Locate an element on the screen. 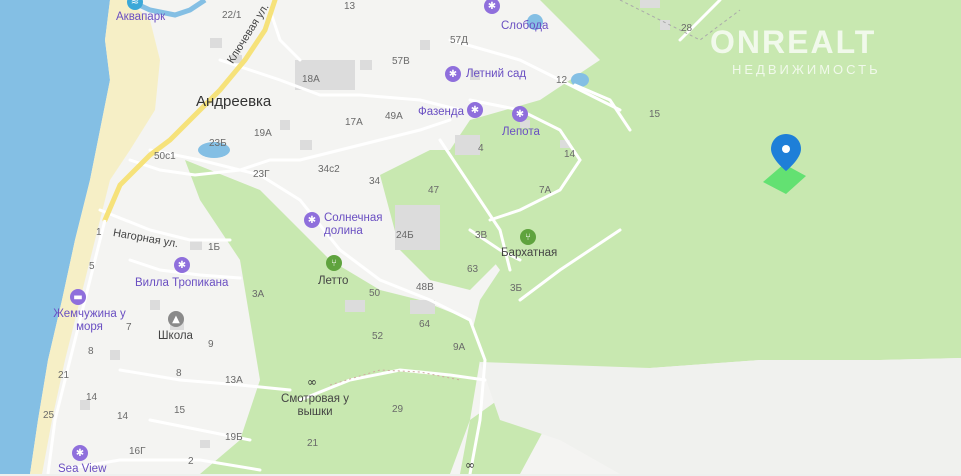  house-number: 63 is located at coordinates (473, 269).